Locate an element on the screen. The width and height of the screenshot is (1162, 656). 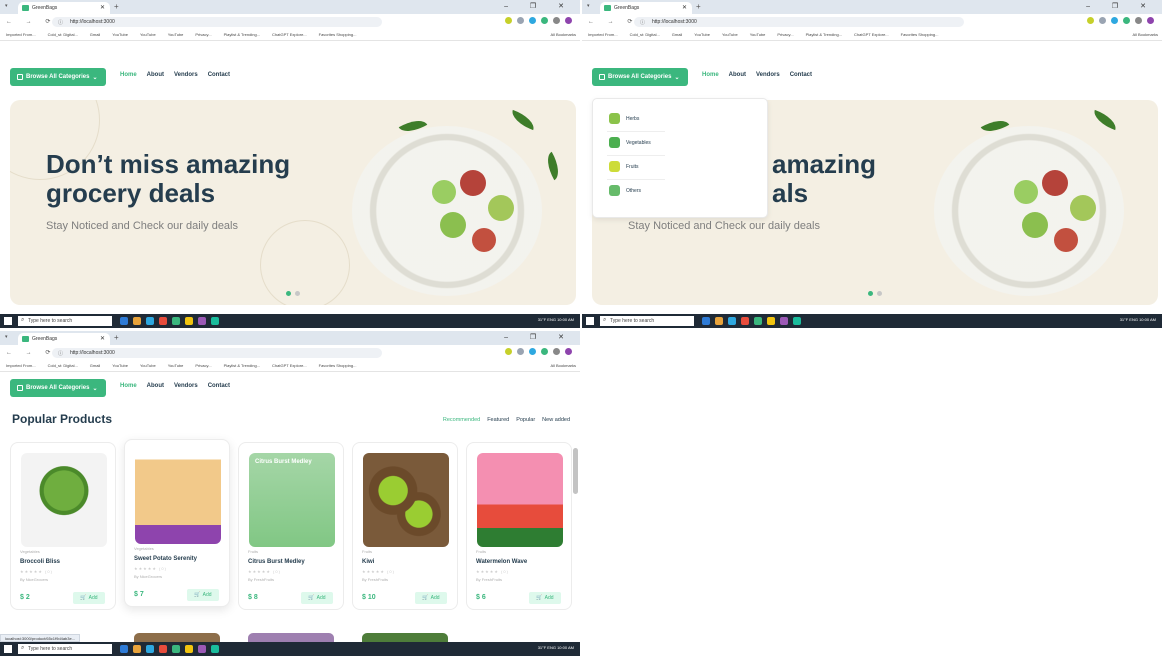
category-herbs: Herbs is located at coordinates (624, 118).